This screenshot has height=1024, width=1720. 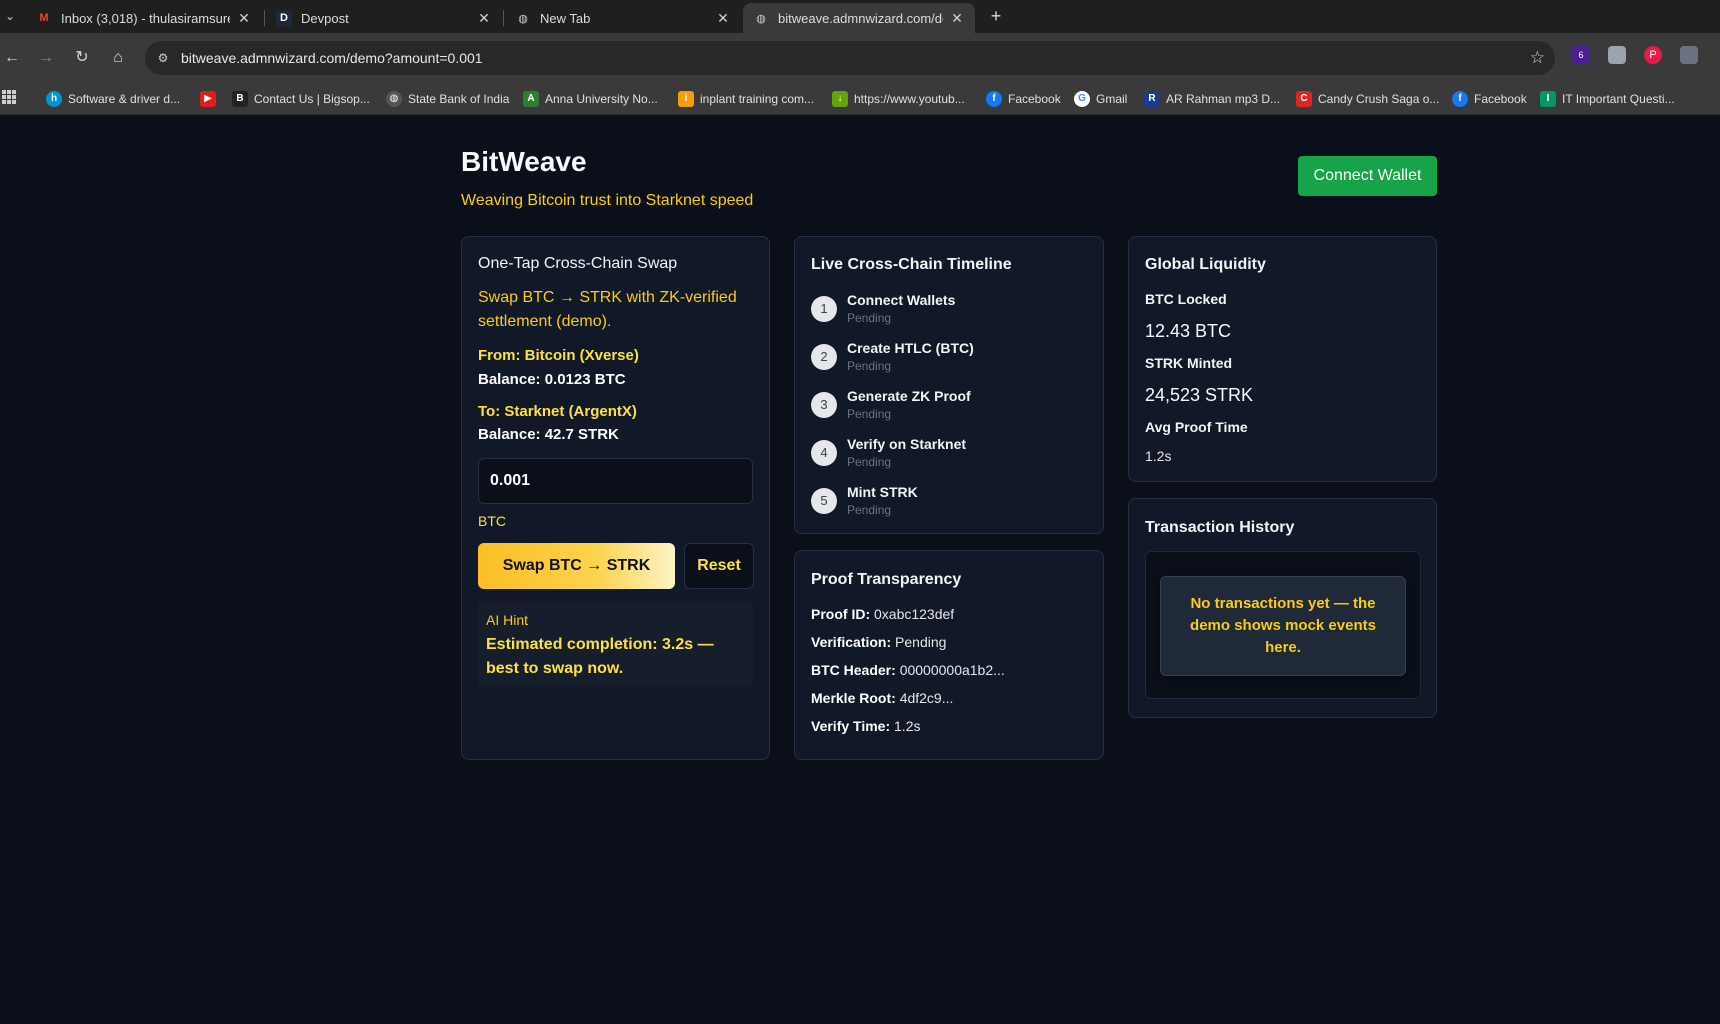 I want to click on step-number: 1, so click(x=824, y=309).